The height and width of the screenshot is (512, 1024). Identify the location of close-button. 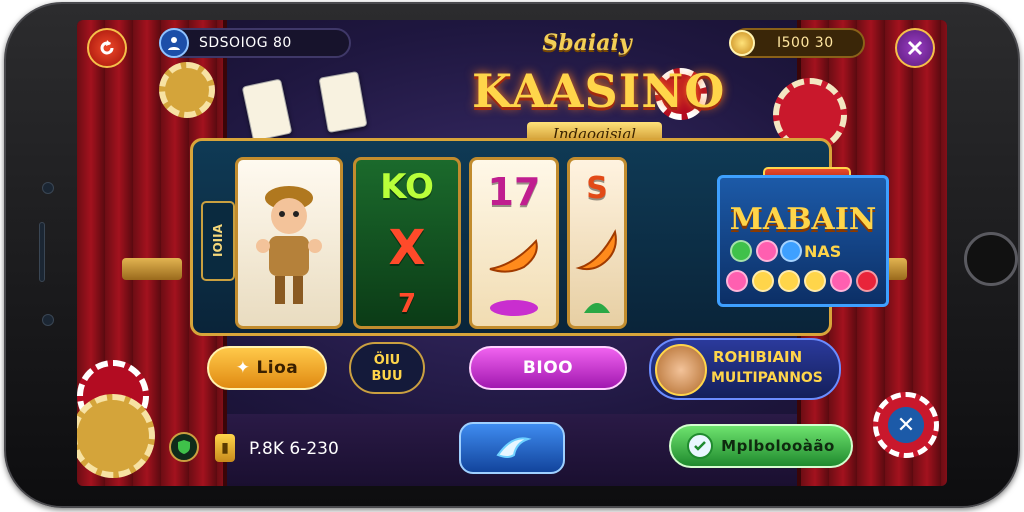
(915, 48).